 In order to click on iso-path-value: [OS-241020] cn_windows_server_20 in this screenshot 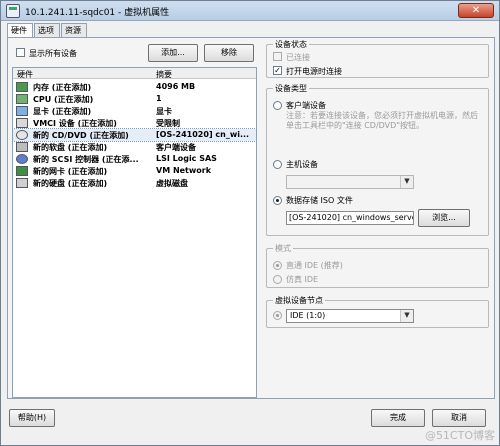, I will do `click(351, 217)`.